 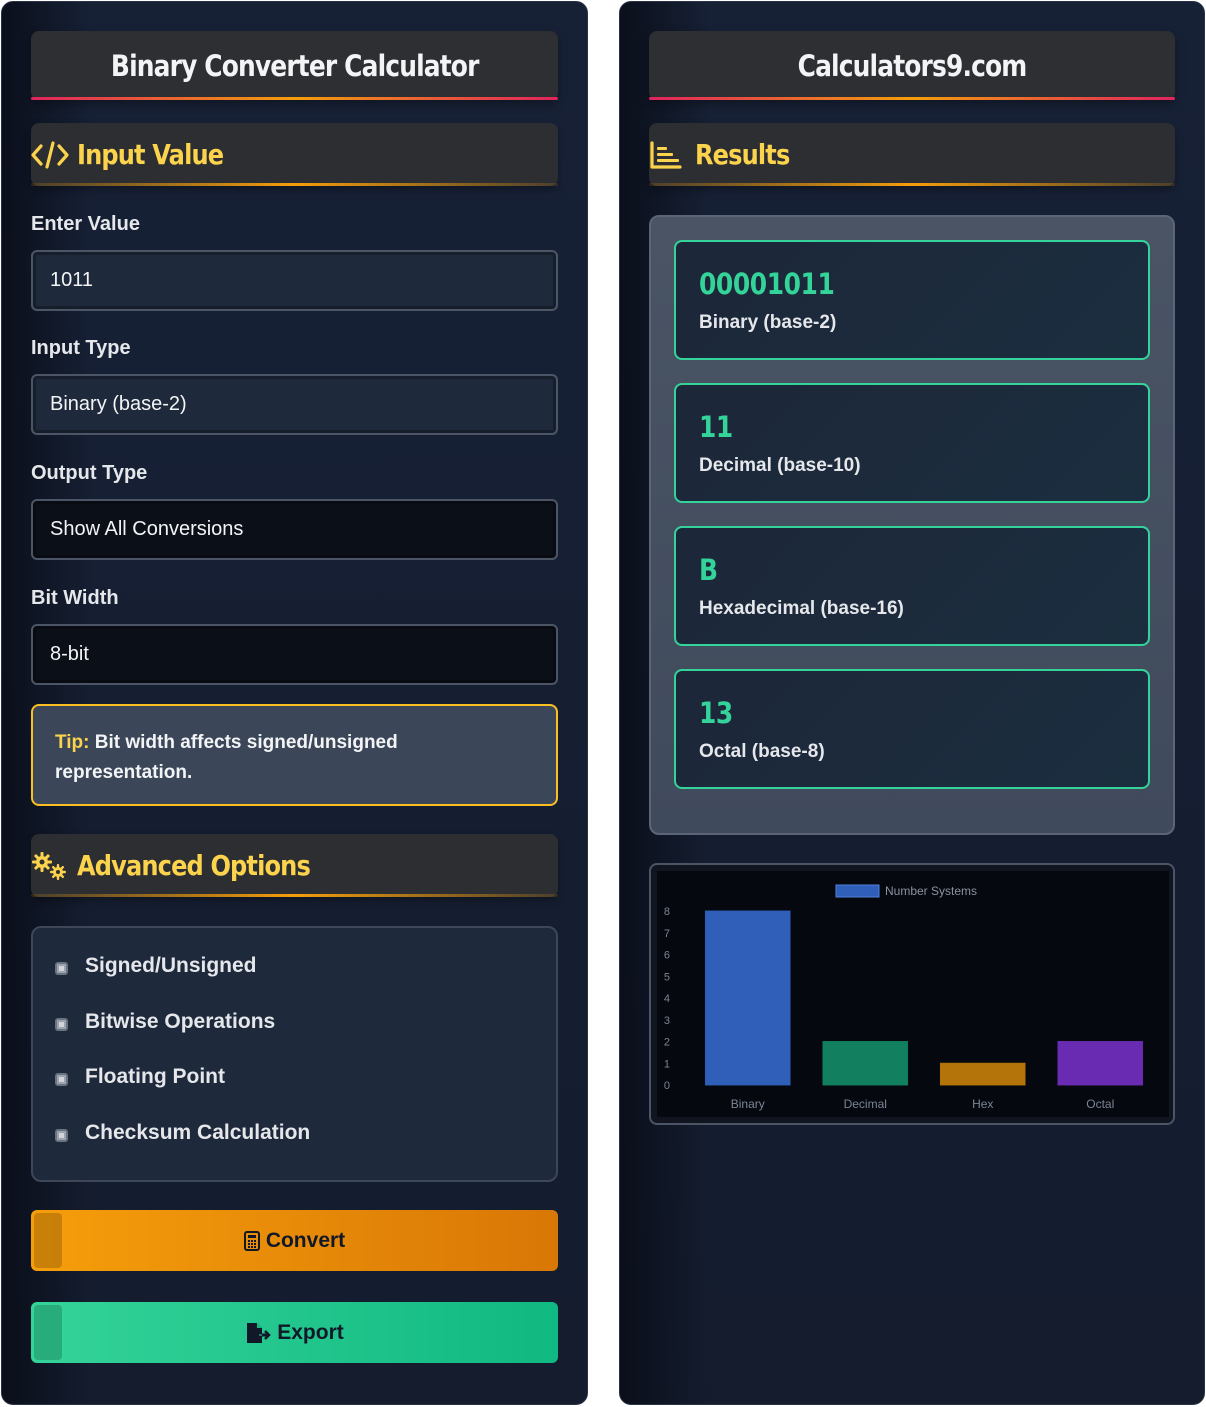 What do you see at coordinates (667, 934) in the screenshot?
I see `y-tick-label: 7` at bounding box center [667, 934].